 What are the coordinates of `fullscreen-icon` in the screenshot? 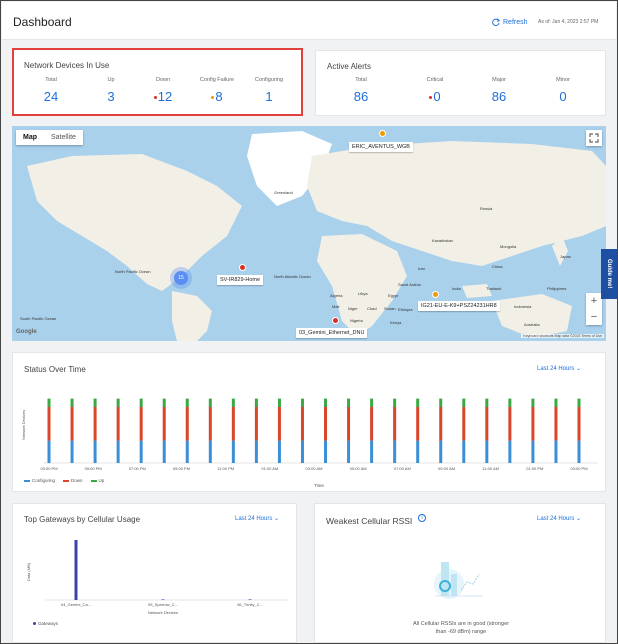 It's located at (594, 138).